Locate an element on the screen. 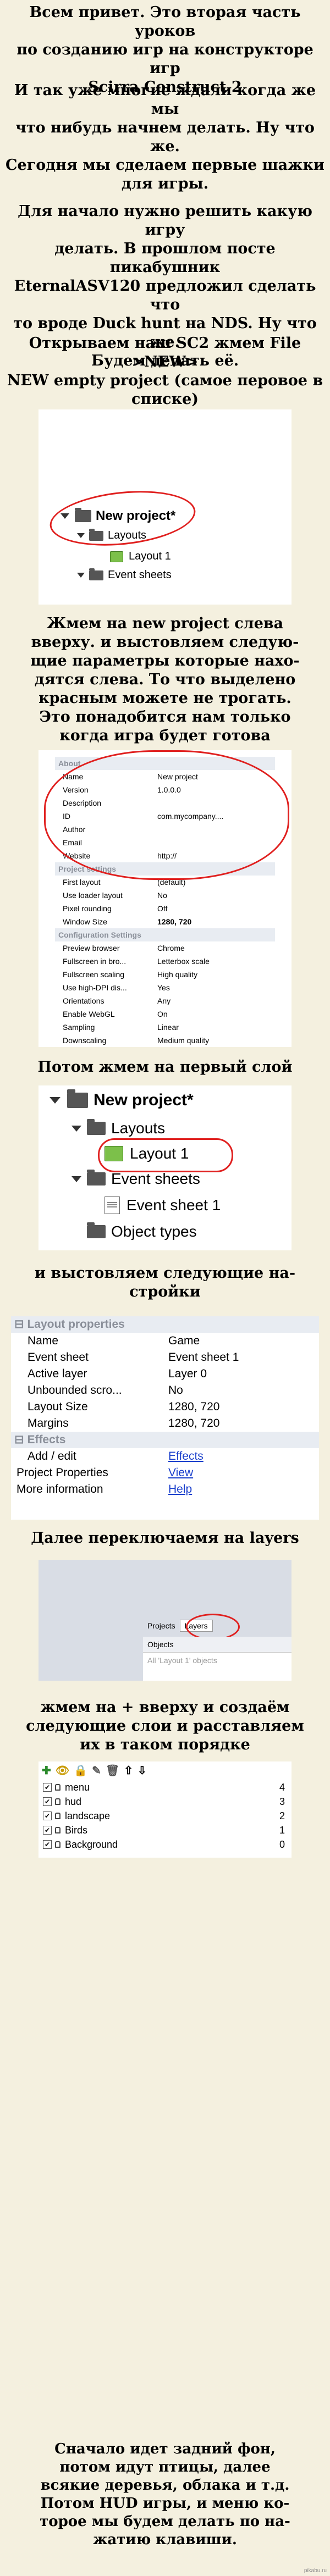  prop-value: Any is located at coordinates (215, 1000).